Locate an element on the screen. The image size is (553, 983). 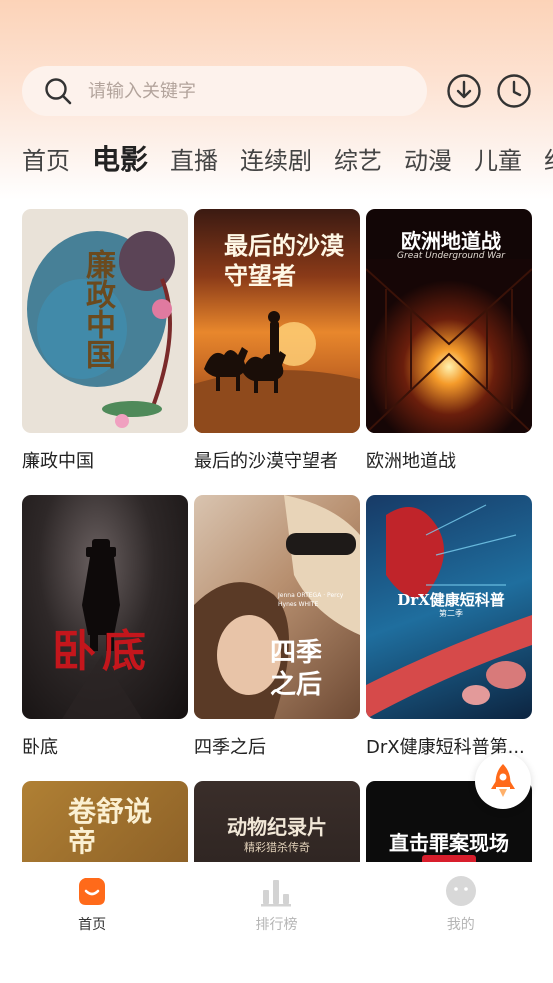
nav-home: 首页 is located at coordinates (92, 922).